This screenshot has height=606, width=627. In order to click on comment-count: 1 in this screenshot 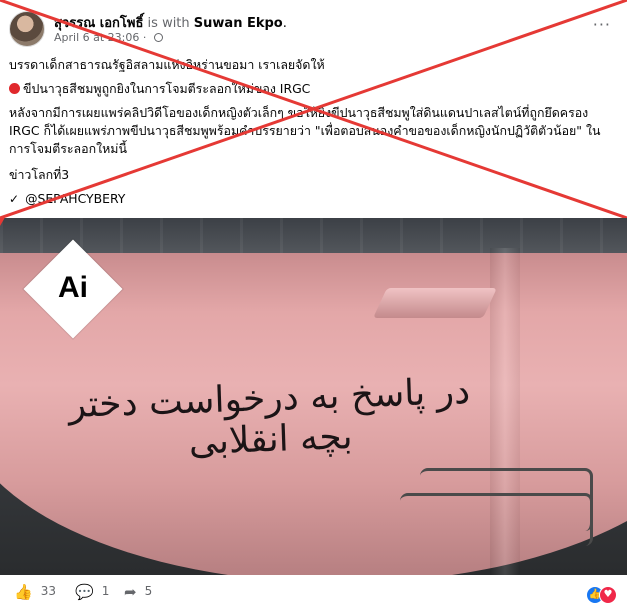, I will do `click(105, 591)`.